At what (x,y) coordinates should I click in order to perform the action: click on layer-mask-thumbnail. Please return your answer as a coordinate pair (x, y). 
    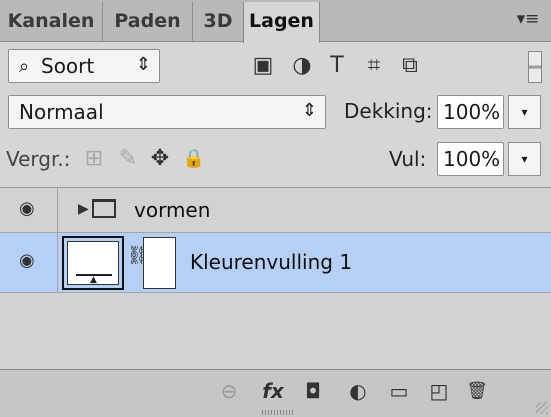
    Looking at the image, I should click on (159, 263).